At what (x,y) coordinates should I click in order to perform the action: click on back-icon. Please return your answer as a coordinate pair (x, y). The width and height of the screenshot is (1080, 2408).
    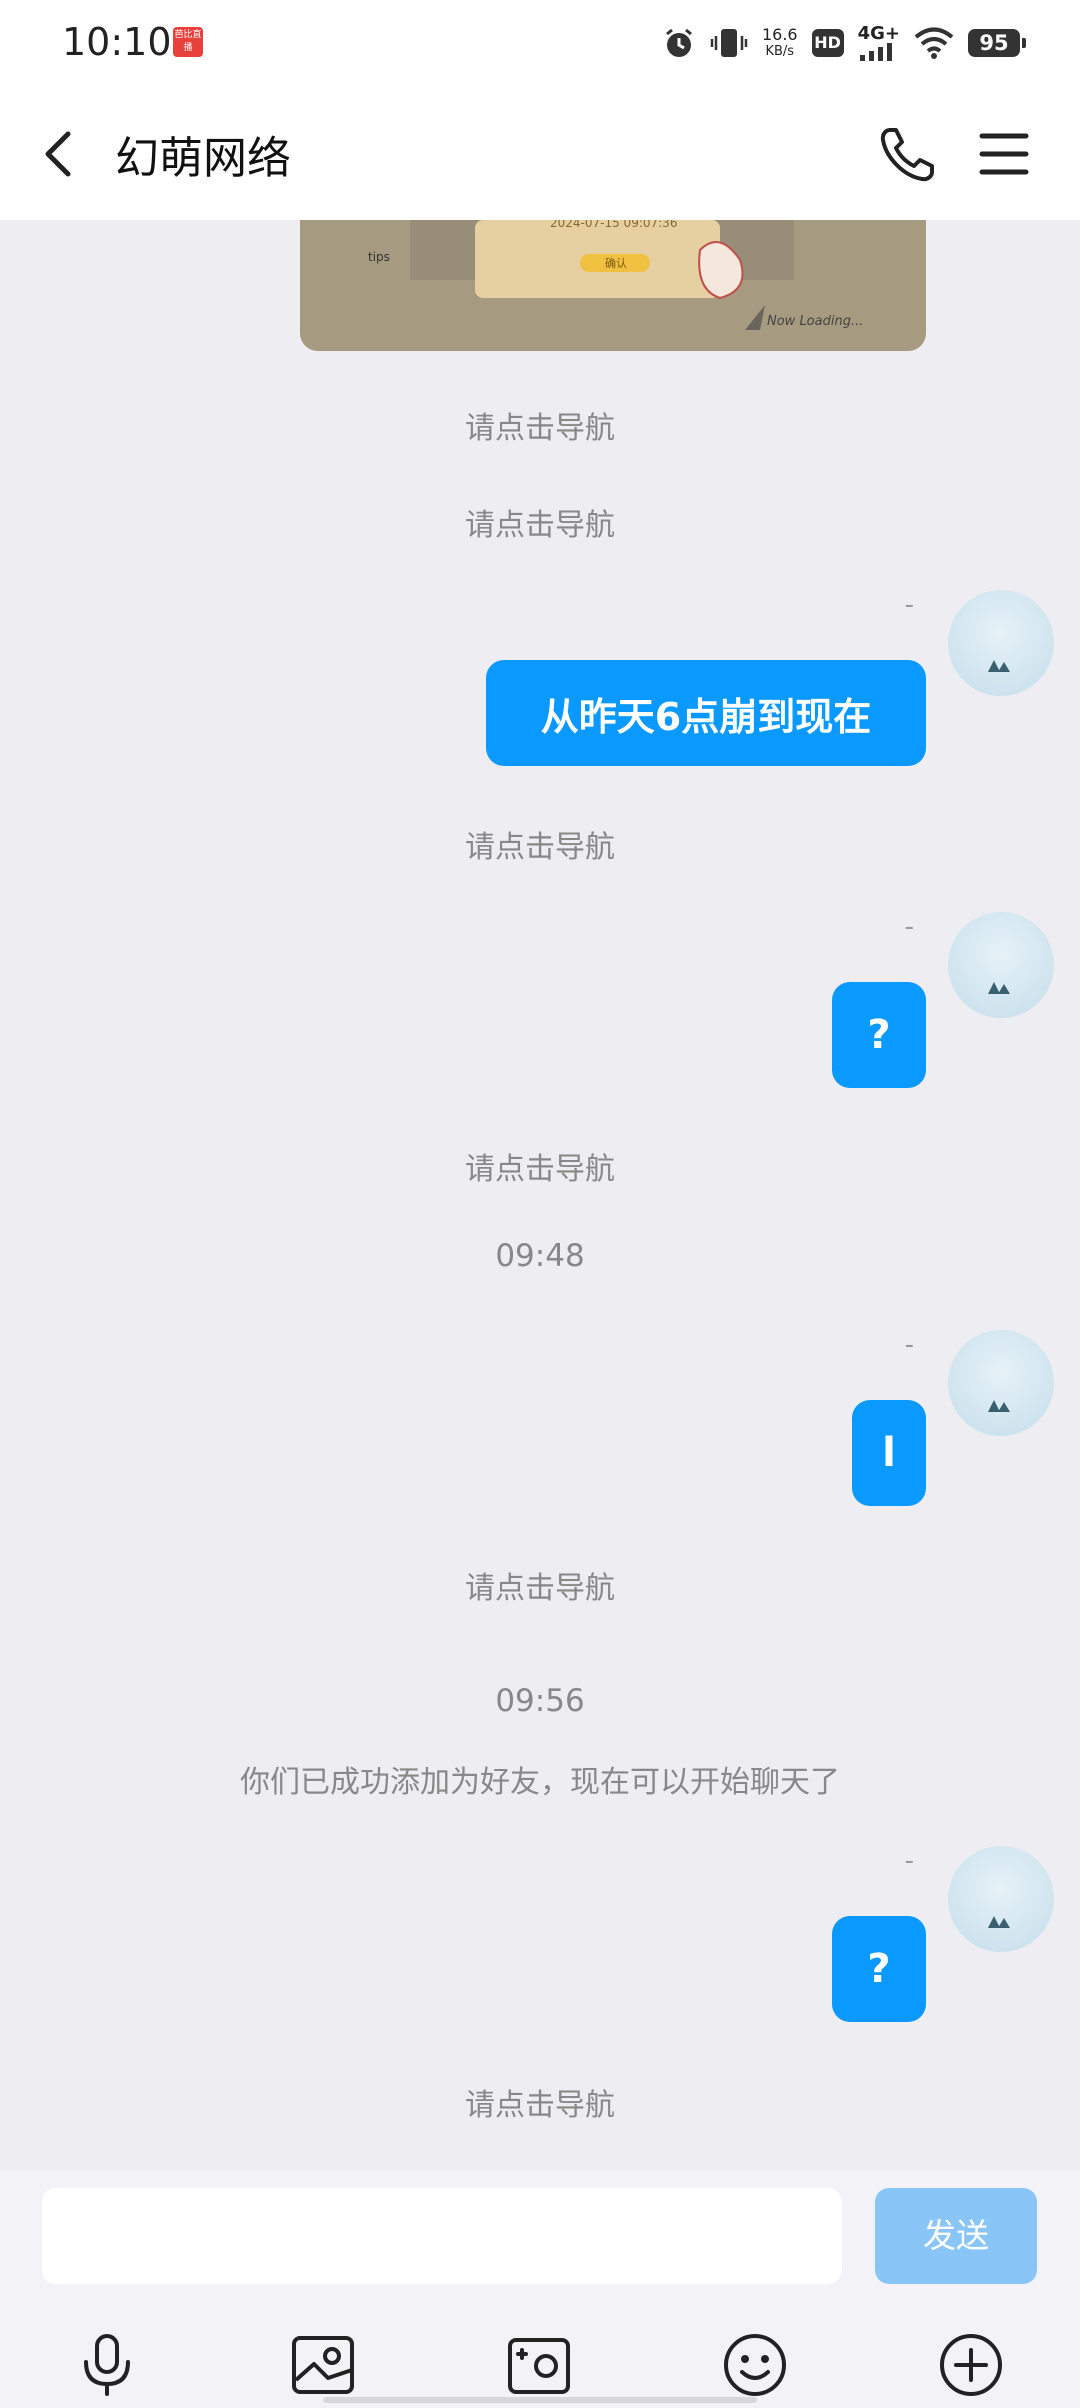
    Looking at the image, I should click on (62, 154).